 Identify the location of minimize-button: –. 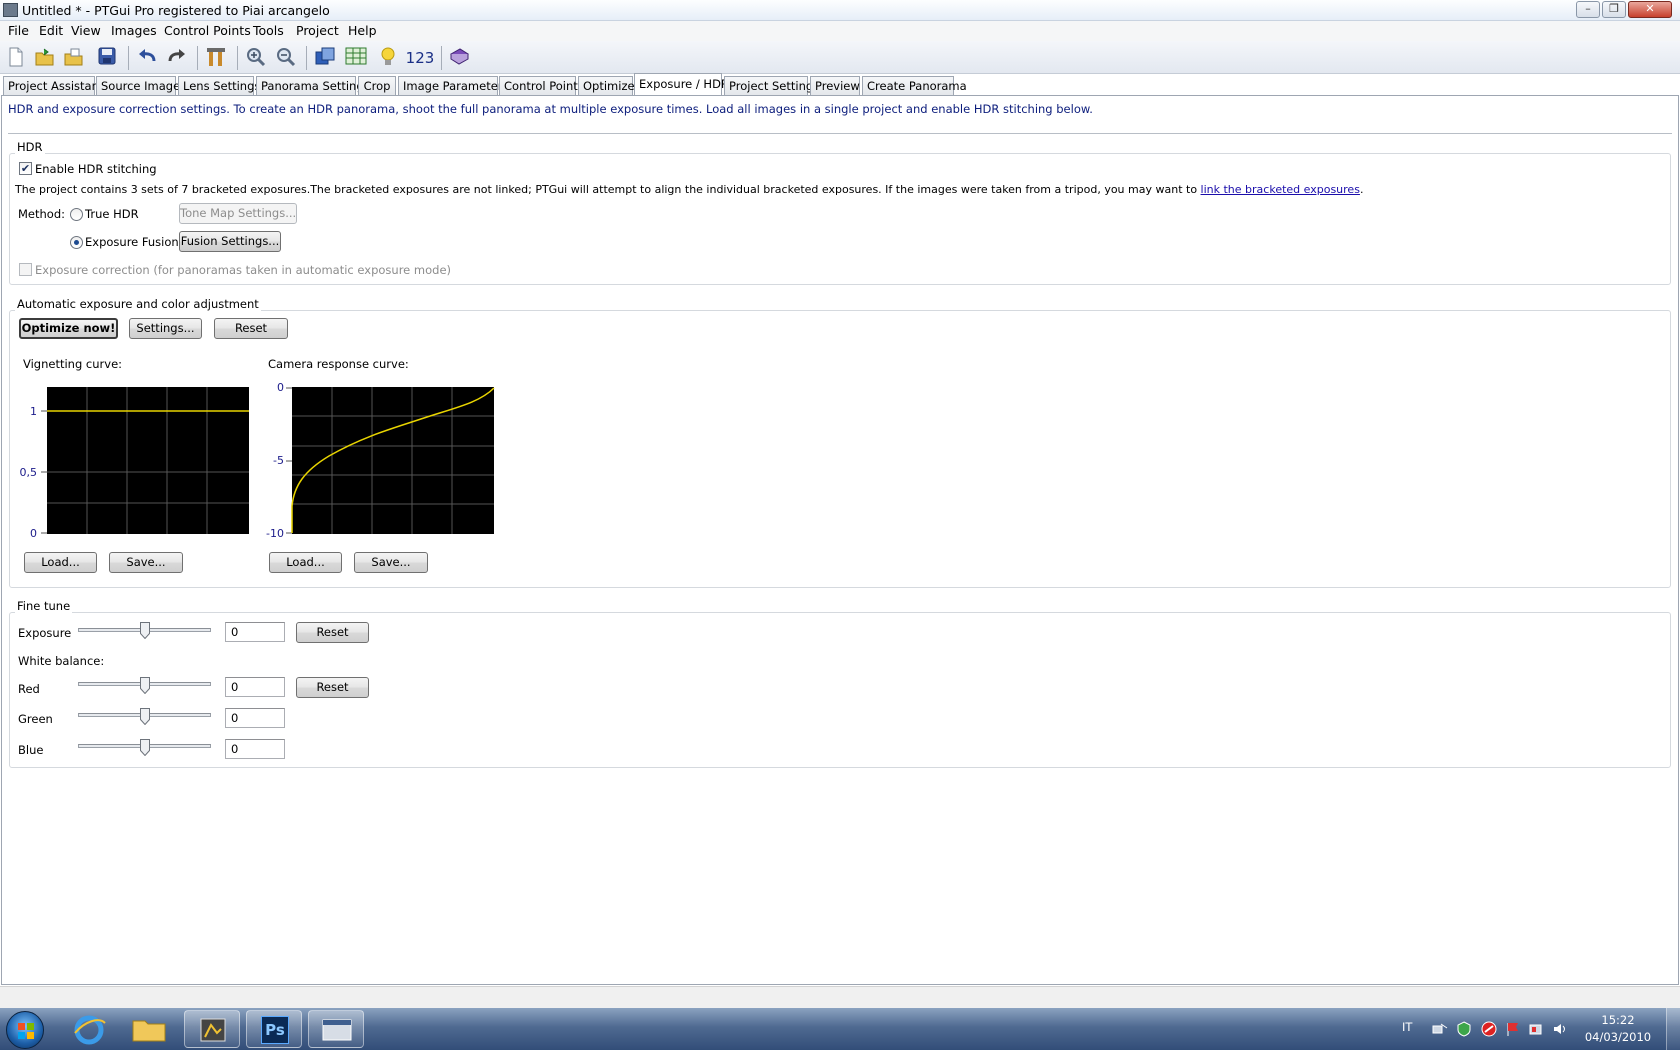
(1588, 9).